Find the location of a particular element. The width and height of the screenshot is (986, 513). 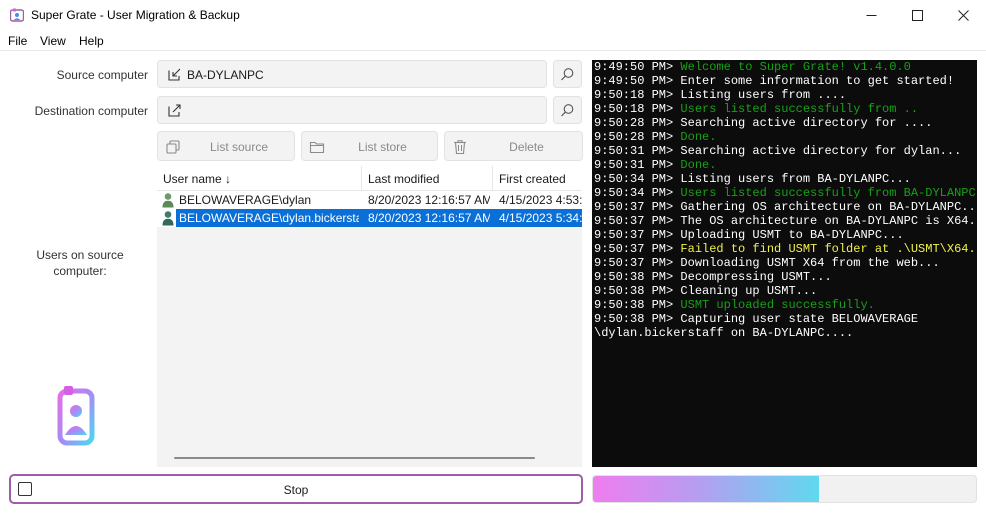

window-title: Super Grate - User Migration & Backup is located at coordinates (135, 15).